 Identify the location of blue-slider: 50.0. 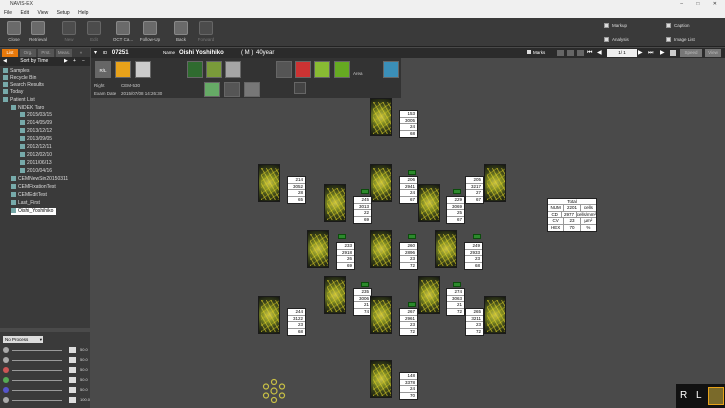
(46, 390).